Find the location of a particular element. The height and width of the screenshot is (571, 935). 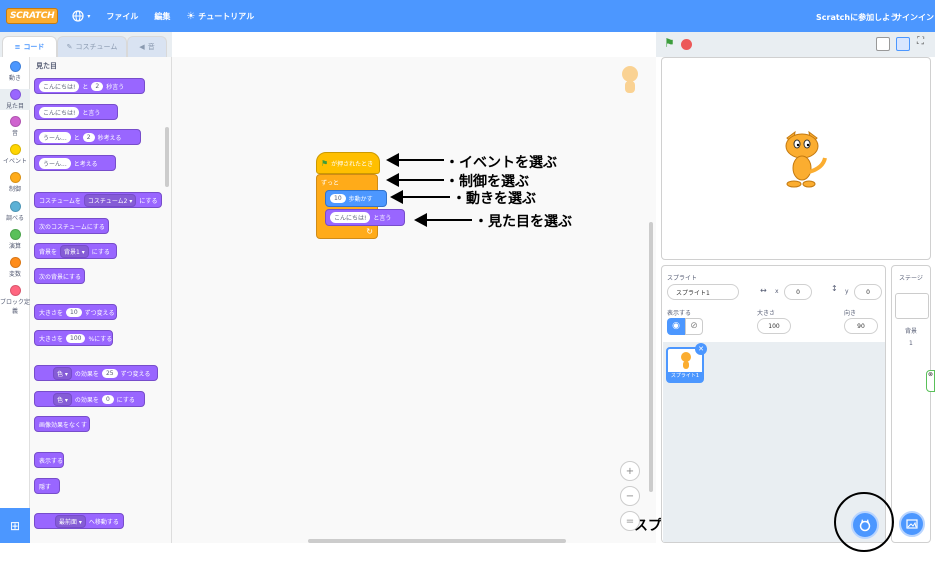

category-7: 変数 is located at coordinates (15, 267).